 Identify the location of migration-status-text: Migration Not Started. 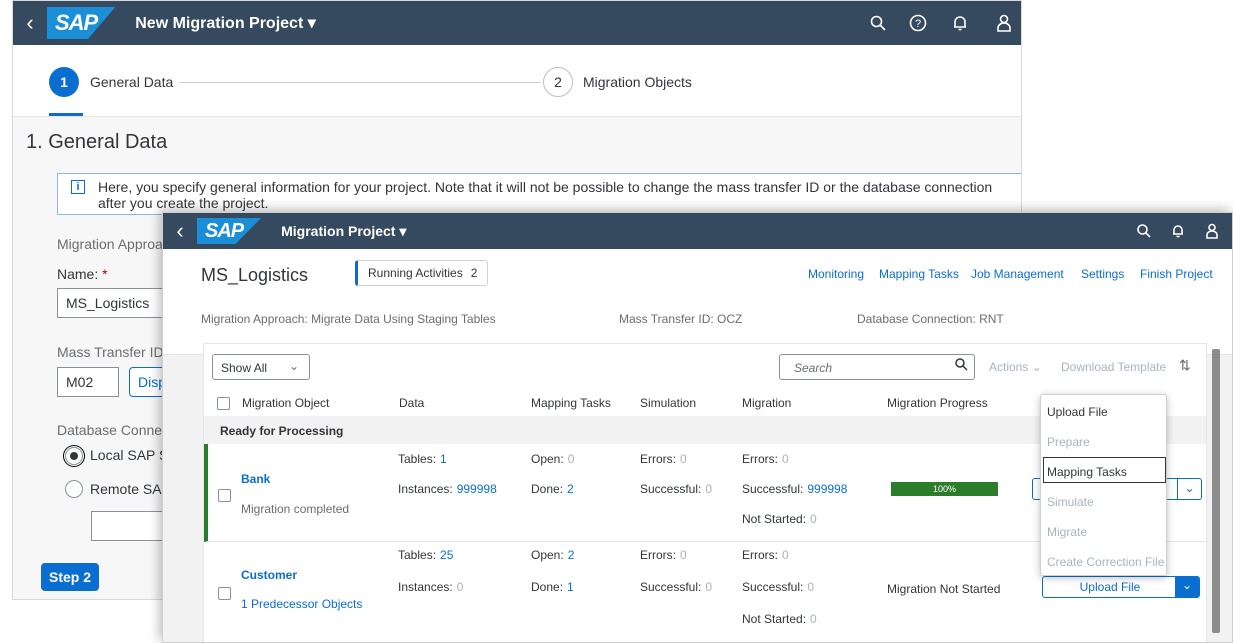
(944, 589).